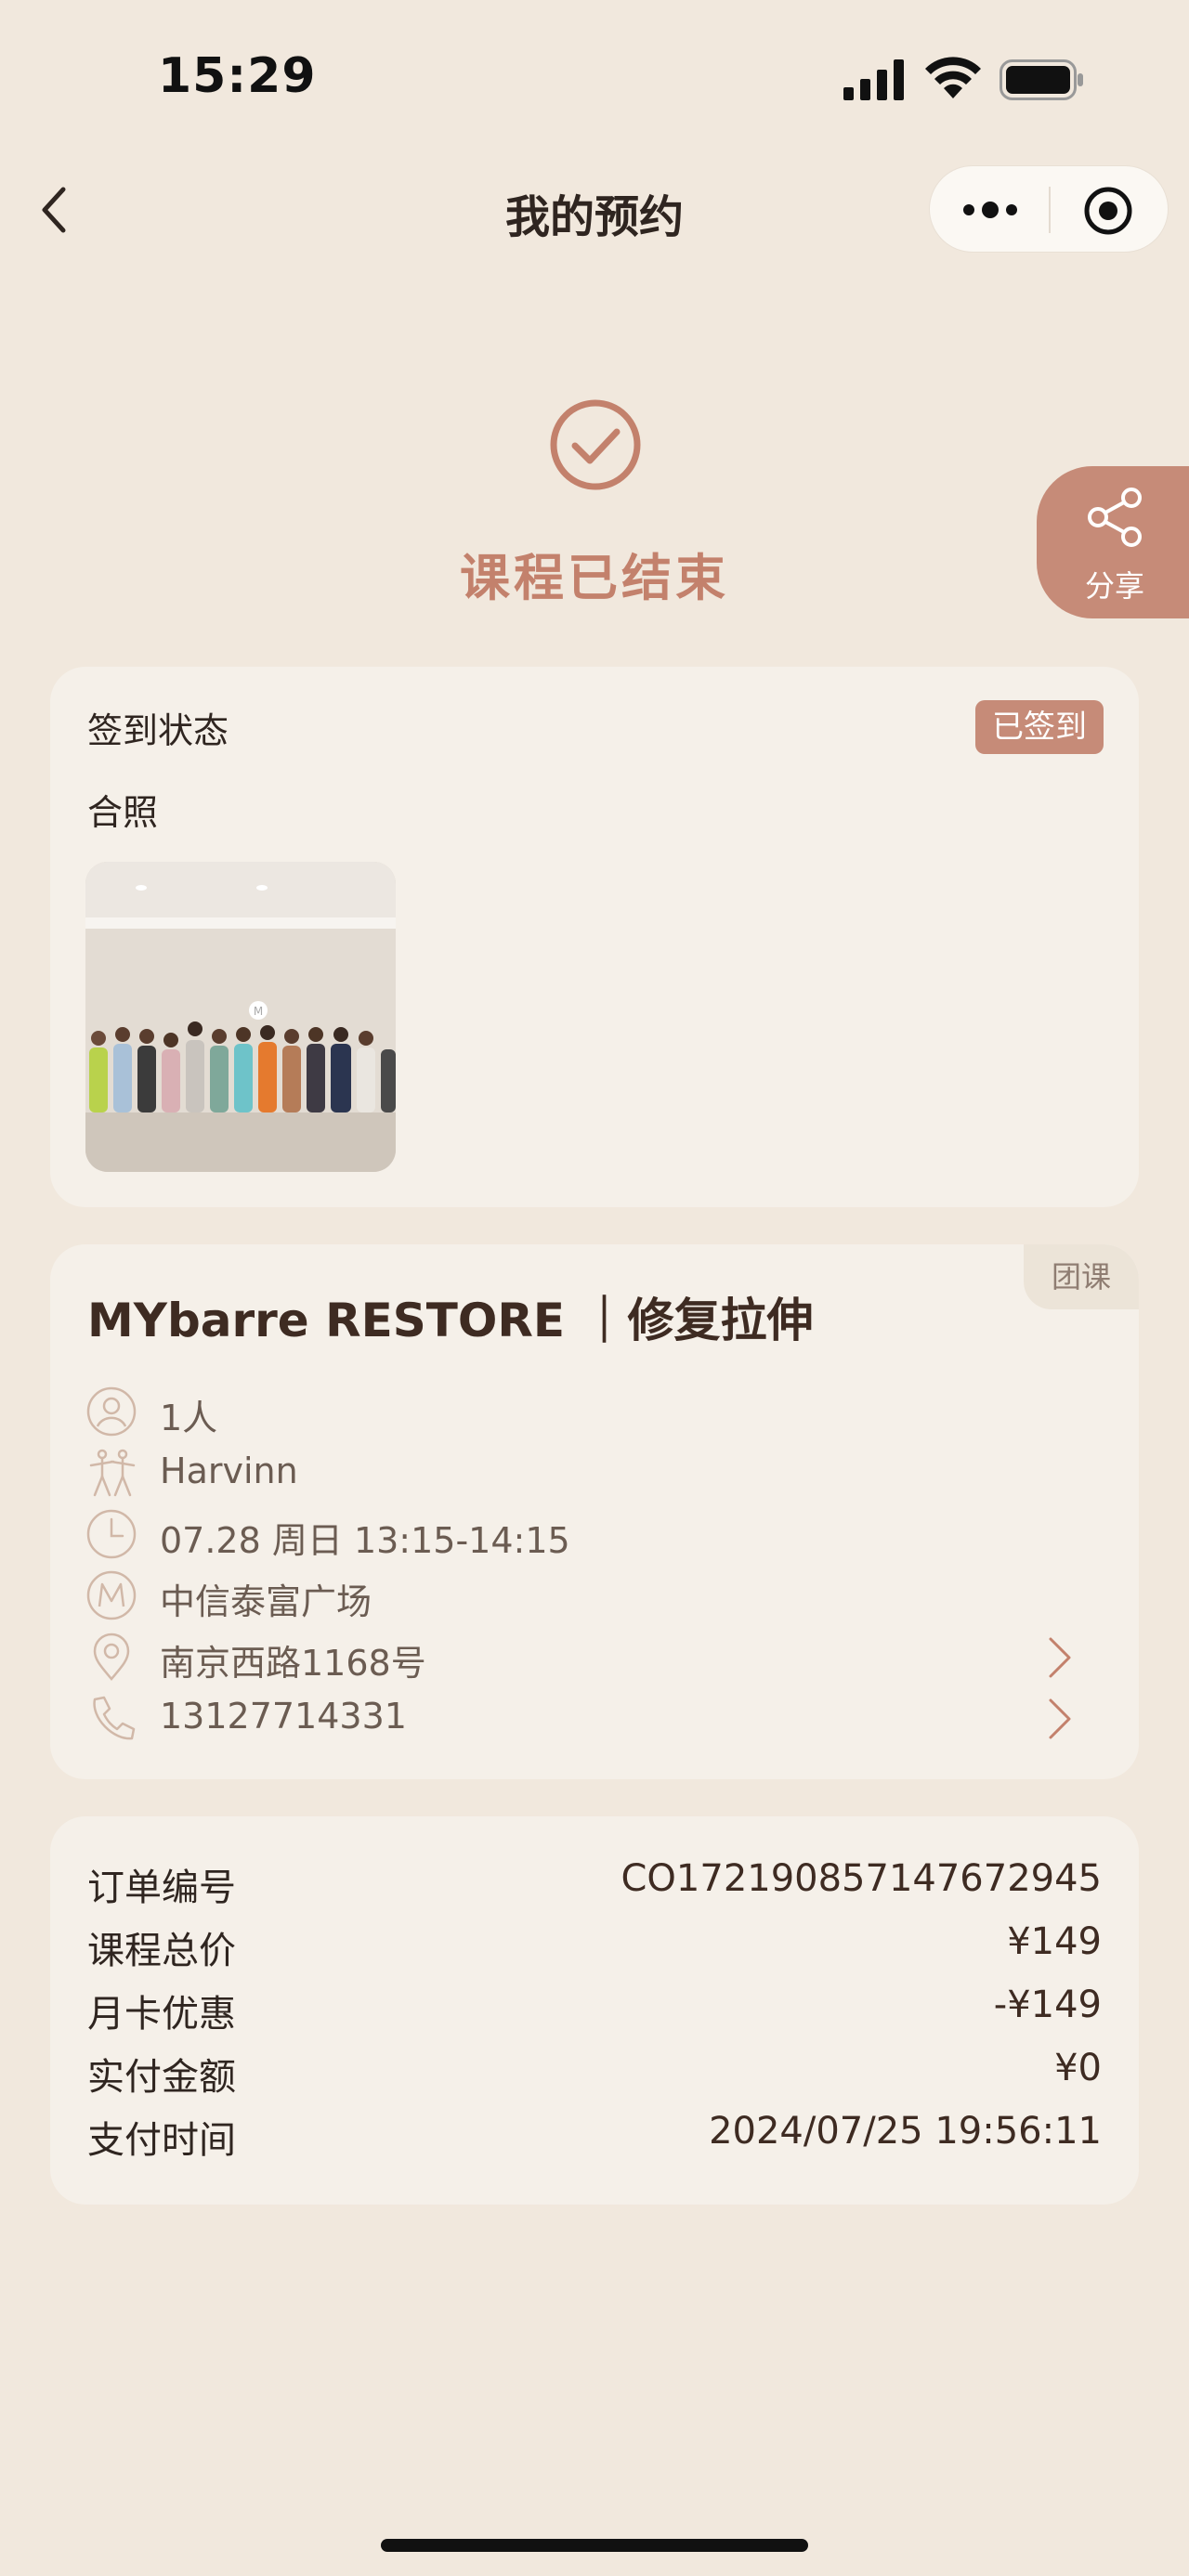 The height and width of the screenshot is (2576, 1189). What do you see at coordinates (451, 1321) in the screenshot?
I see `class-title: MYbarre RESTORE ｜修复拉伸` at bounding box center [451, 1321].